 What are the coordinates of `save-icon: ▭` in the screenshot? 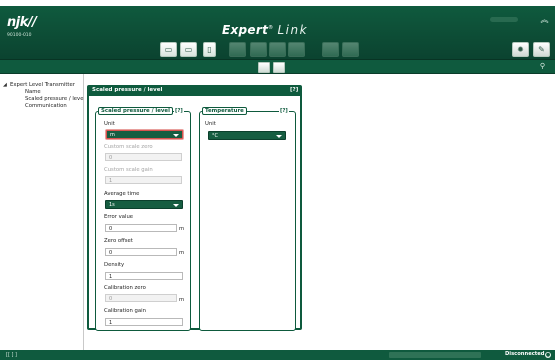 It's located at (188, 49).